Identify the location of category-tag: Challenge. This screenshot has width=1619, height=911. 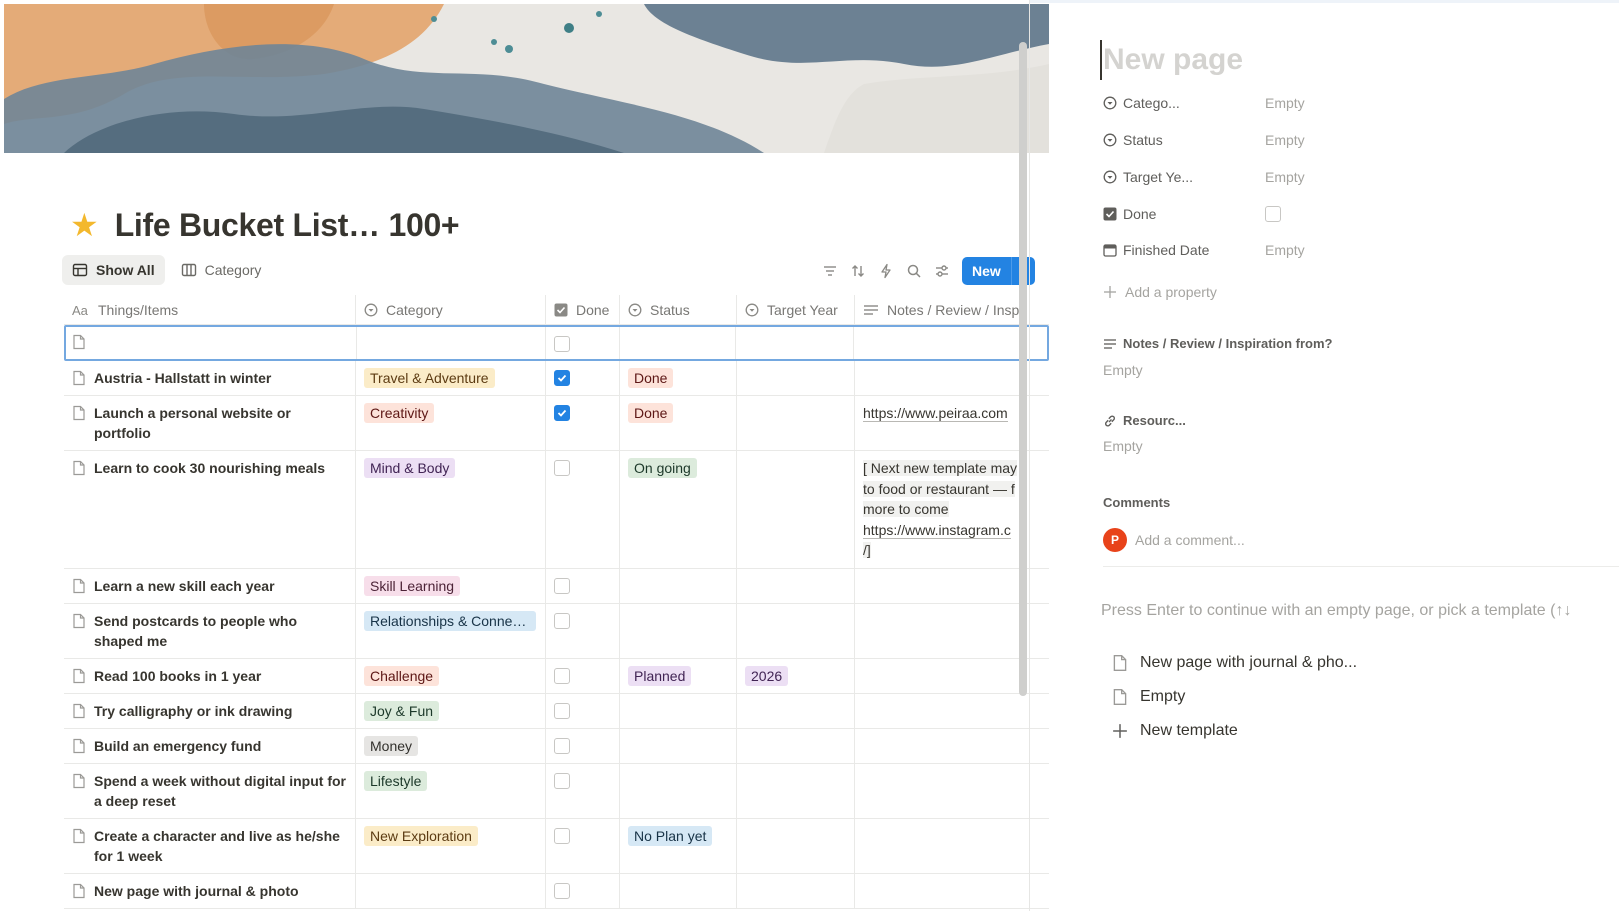
(402, 675).